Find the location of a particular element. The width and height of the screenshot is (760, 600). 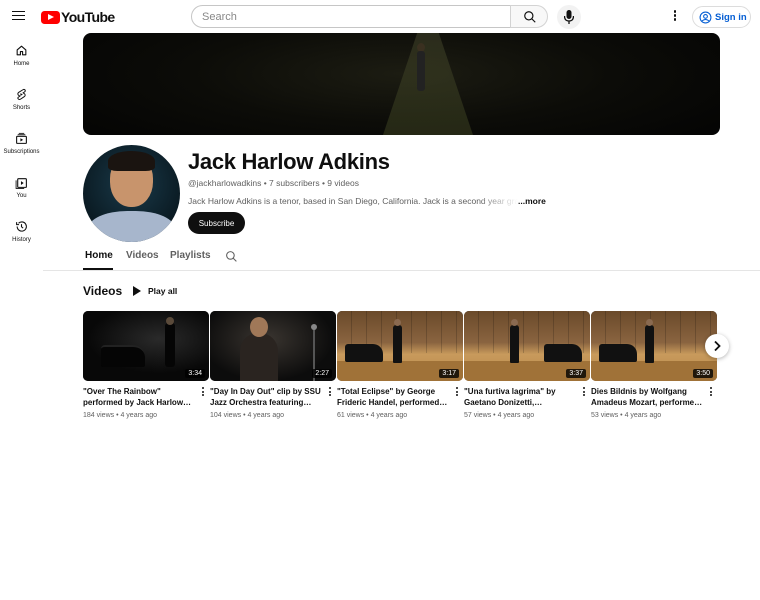

chevron-right-icon is located at coordinates (717, 346).